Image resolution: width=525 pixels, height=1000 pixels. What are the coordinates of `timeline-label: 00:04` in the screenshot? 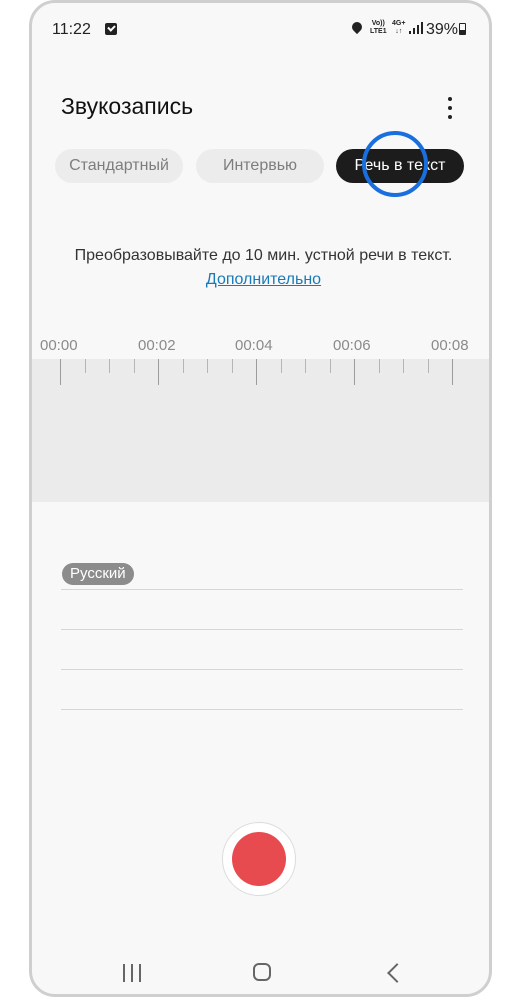 It's located at (254, 345).